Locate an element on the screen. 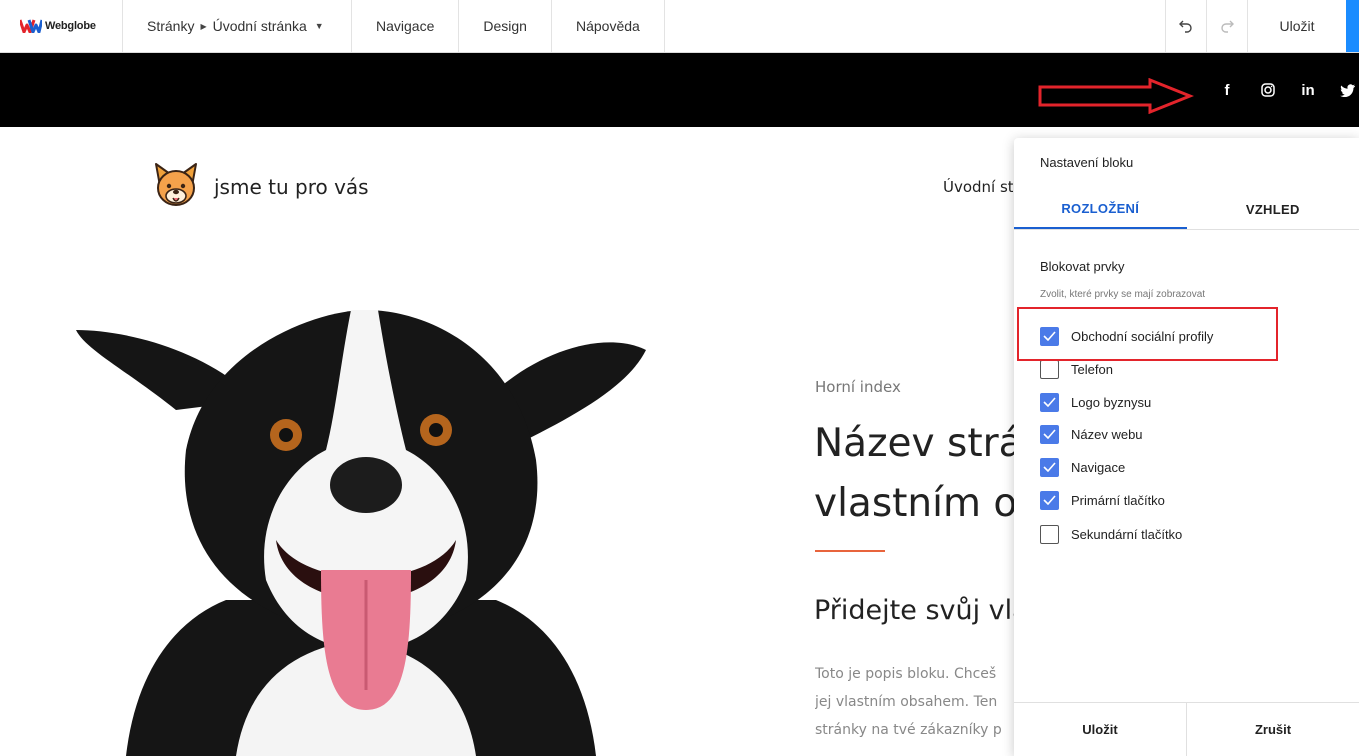  option-row: Logo byznysu is located at coordinates (1095, 402).